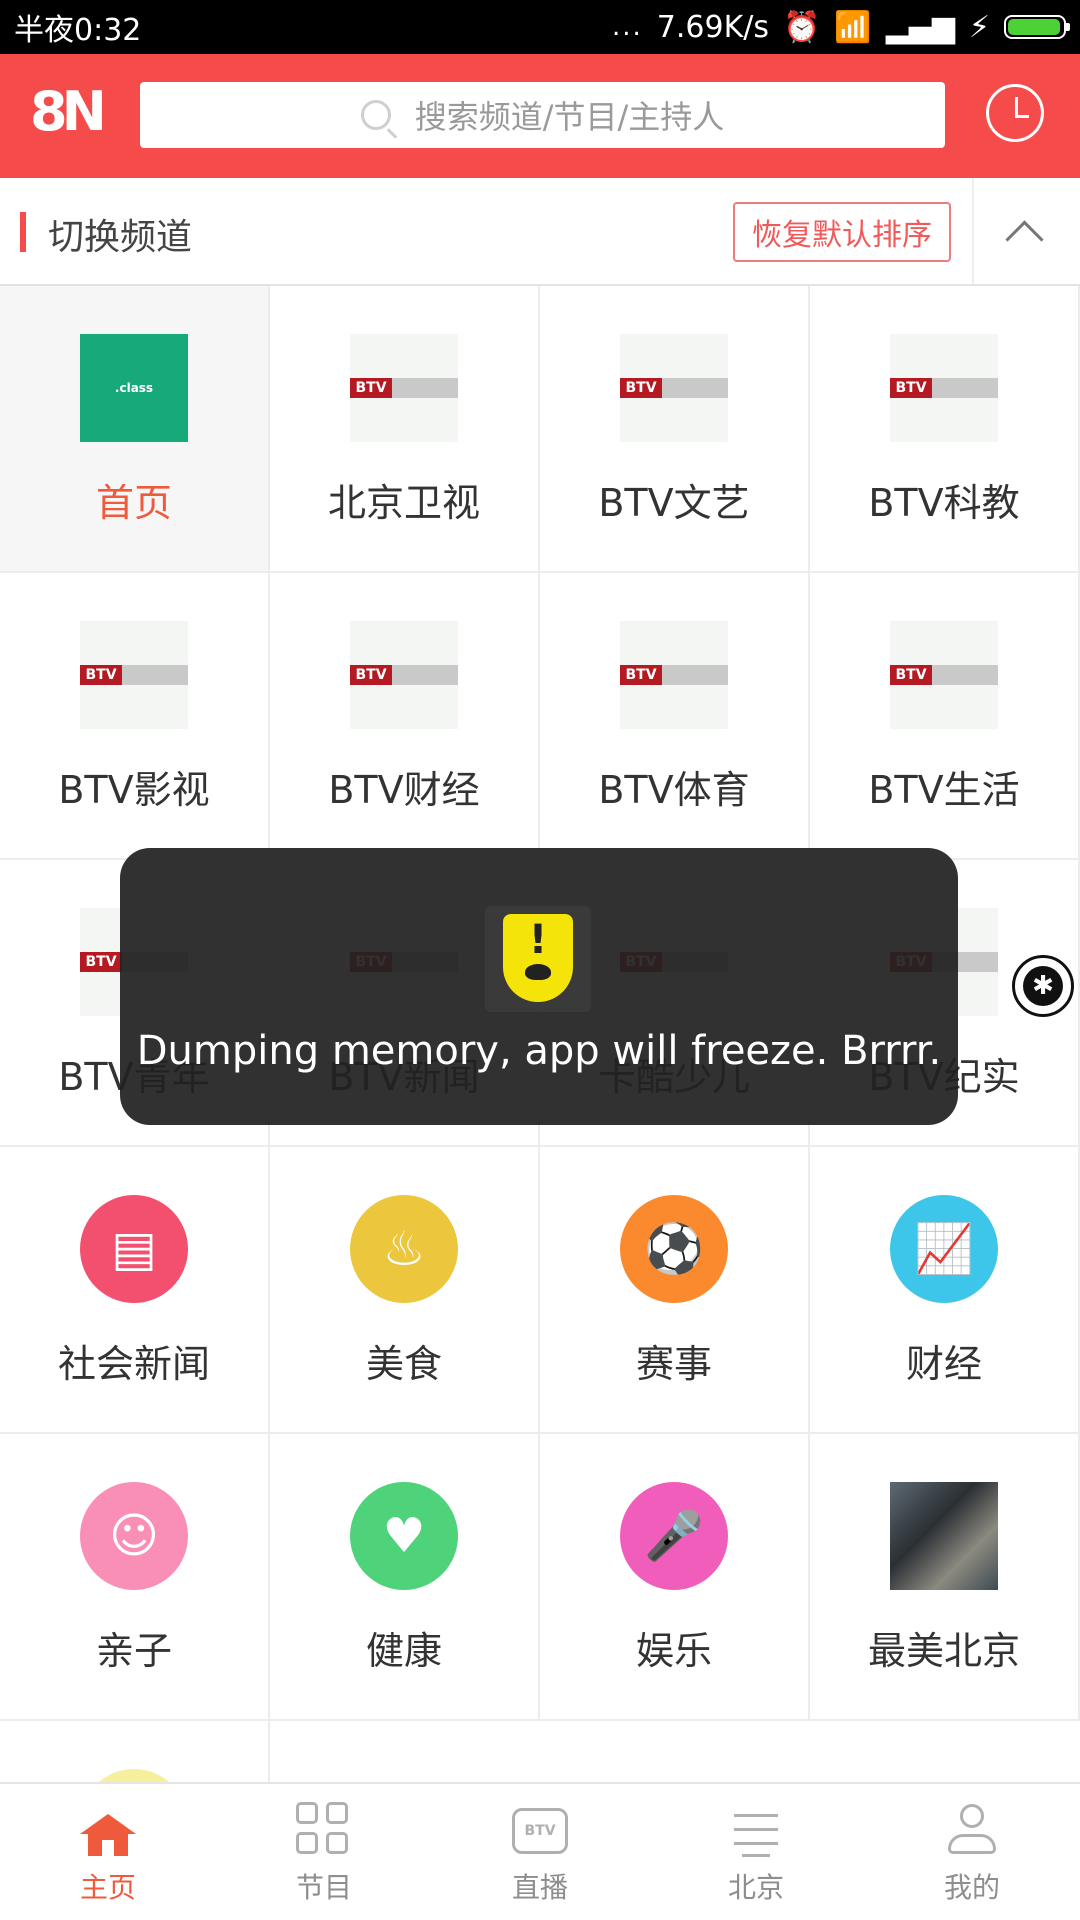 Image resolution: width=1080 pixels, height=1920 pixels. What do you see at coordinates (712, 27) in the screenshot?
I see `net-speed: 7.69K/s` at bounding box center [712, 27].